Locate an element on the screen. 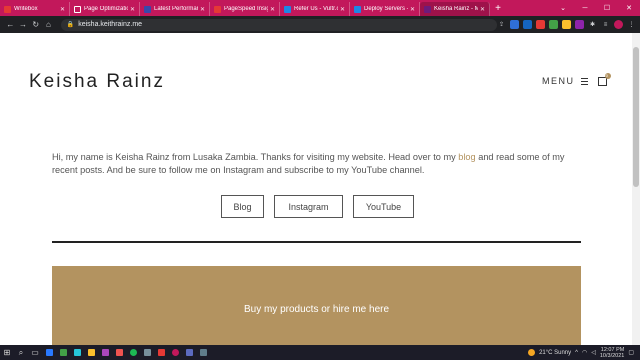  forward-icon: → is located at coordinates (23, 24).